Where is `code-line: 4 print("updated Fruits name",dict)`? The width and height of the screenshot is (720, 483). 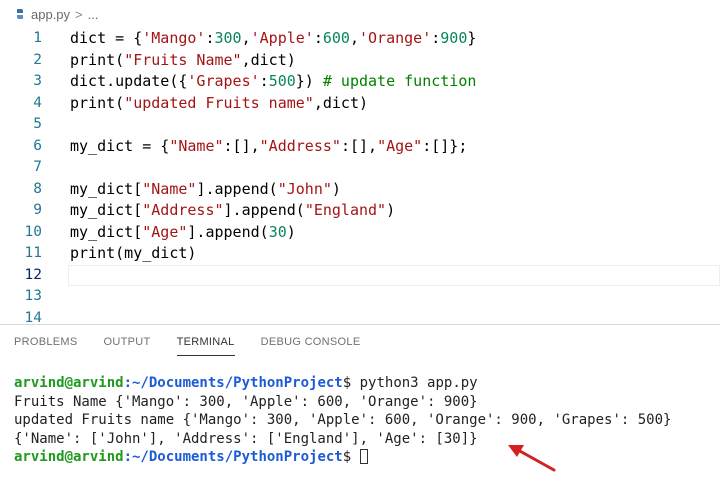
code-line: 4 print("updated Fruits name",dict) is located at coordinates (360, 104).